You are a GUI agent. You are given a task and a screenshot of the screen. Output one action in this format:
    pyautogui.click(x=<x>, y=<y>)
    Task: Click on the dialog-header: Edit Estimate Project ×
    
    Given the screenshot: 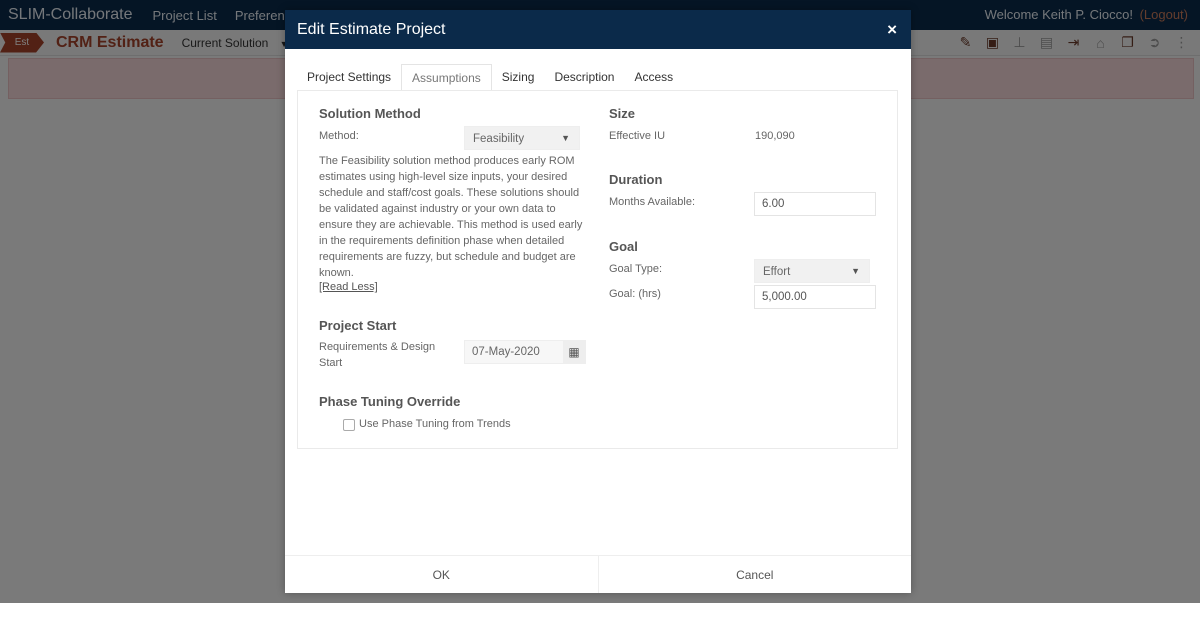 What is the action you would take?
    pyautogui.click(x=598, y=29)
    